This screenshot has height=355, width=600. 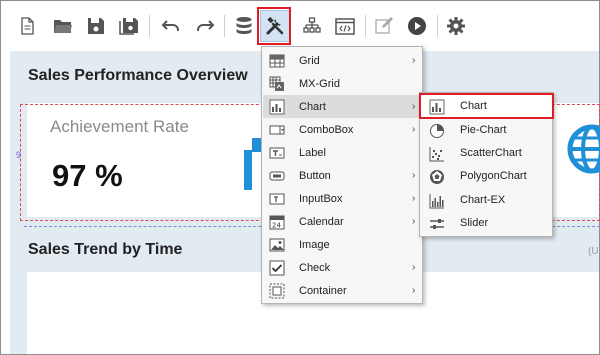 I want to click on submenu-item-label: Chart-EX, so click(x=483, y=200).